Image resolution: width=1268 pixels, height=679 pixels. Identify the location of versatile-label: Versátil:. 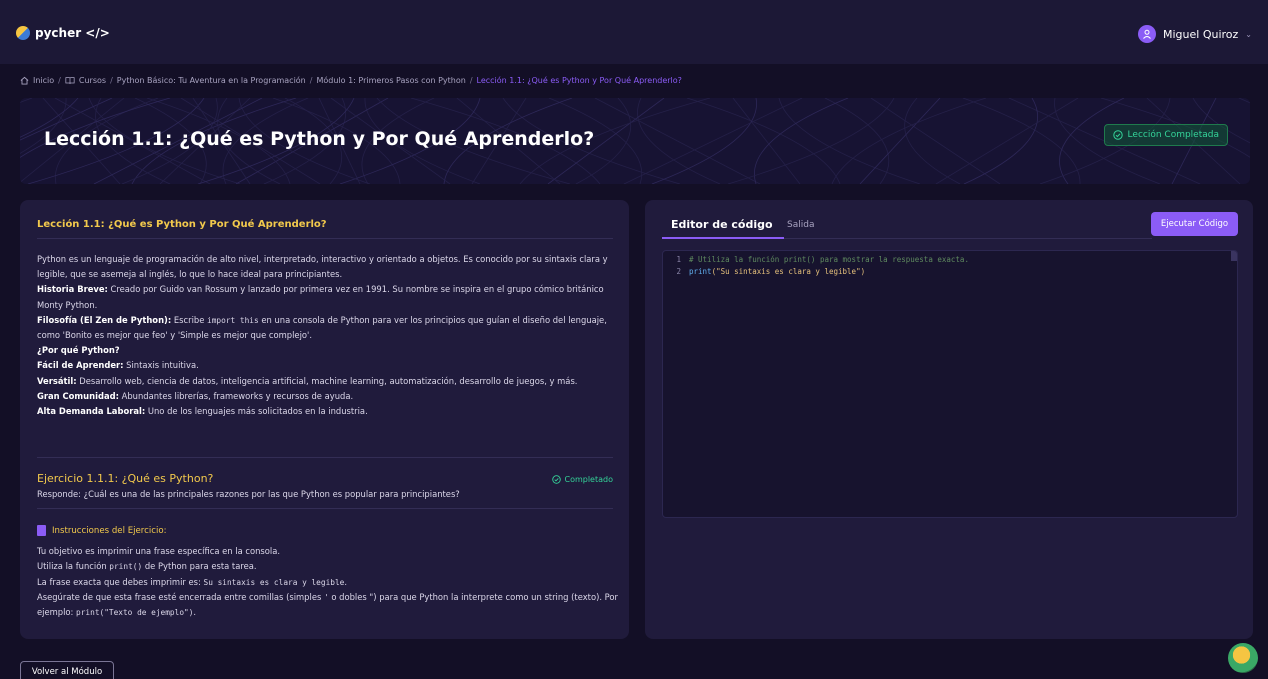
(57, 380).